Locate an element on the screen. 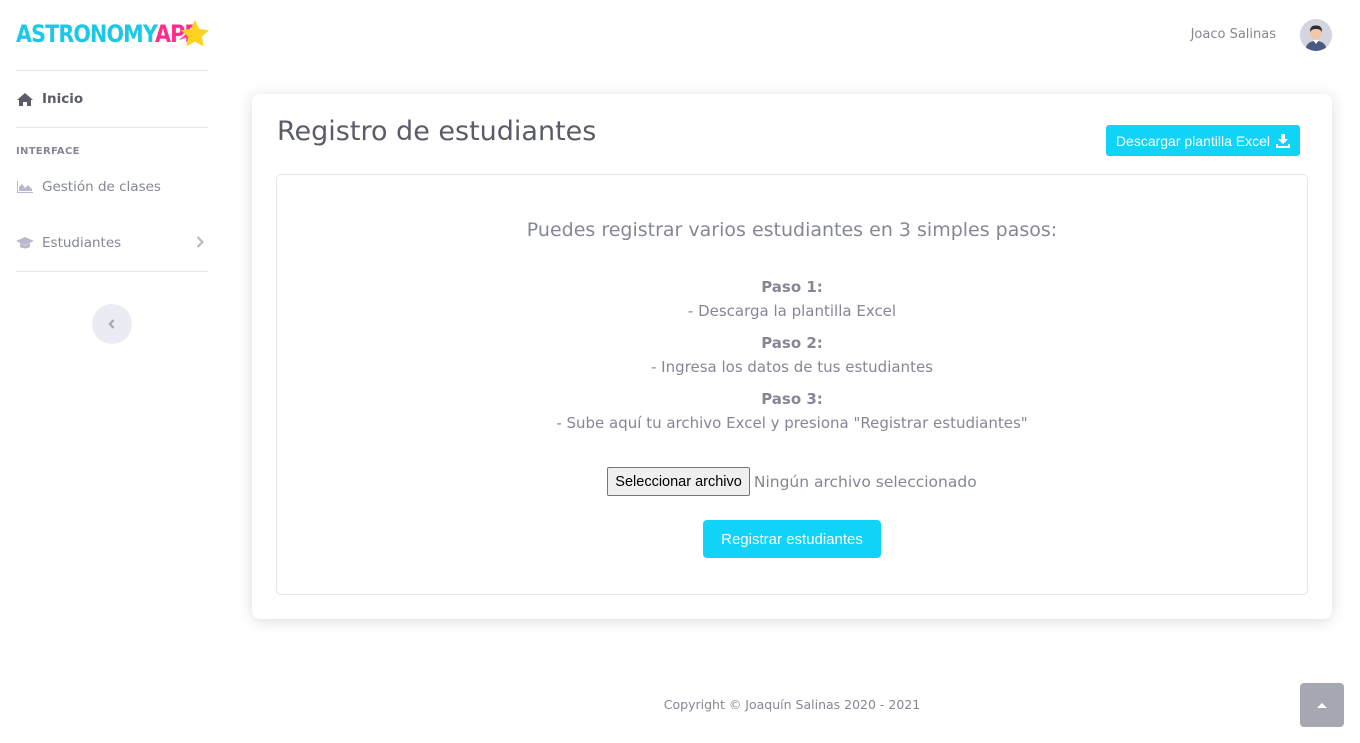 This screenshot has height=743, width=1360. step-text: - Descarga la plantilla Excel is located at coordinates (792, 311).